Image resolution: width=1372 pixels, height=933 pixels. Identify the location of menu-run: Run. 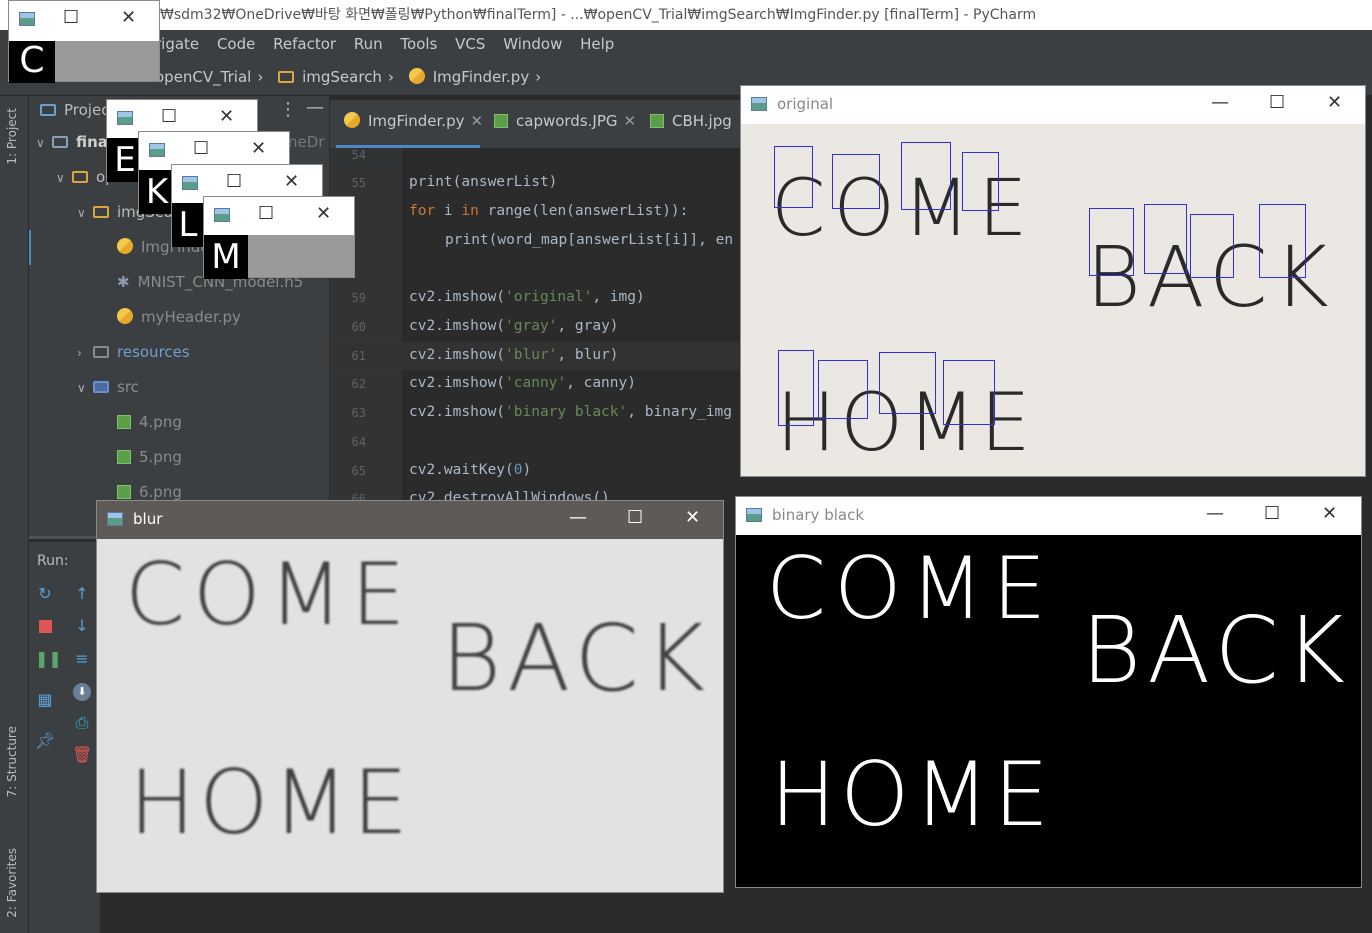
(368, 44).